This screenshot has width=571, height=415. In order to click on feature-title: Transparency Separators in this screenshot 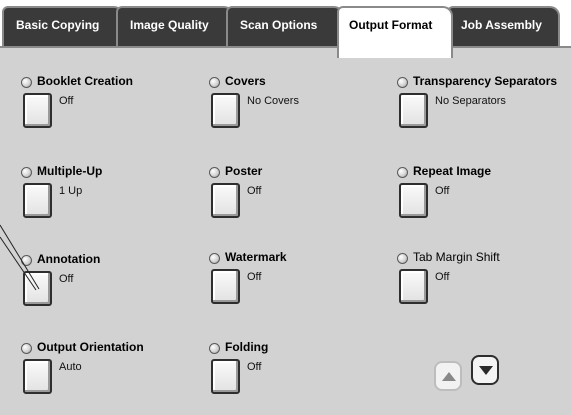, I will do `click(485, 81)`.